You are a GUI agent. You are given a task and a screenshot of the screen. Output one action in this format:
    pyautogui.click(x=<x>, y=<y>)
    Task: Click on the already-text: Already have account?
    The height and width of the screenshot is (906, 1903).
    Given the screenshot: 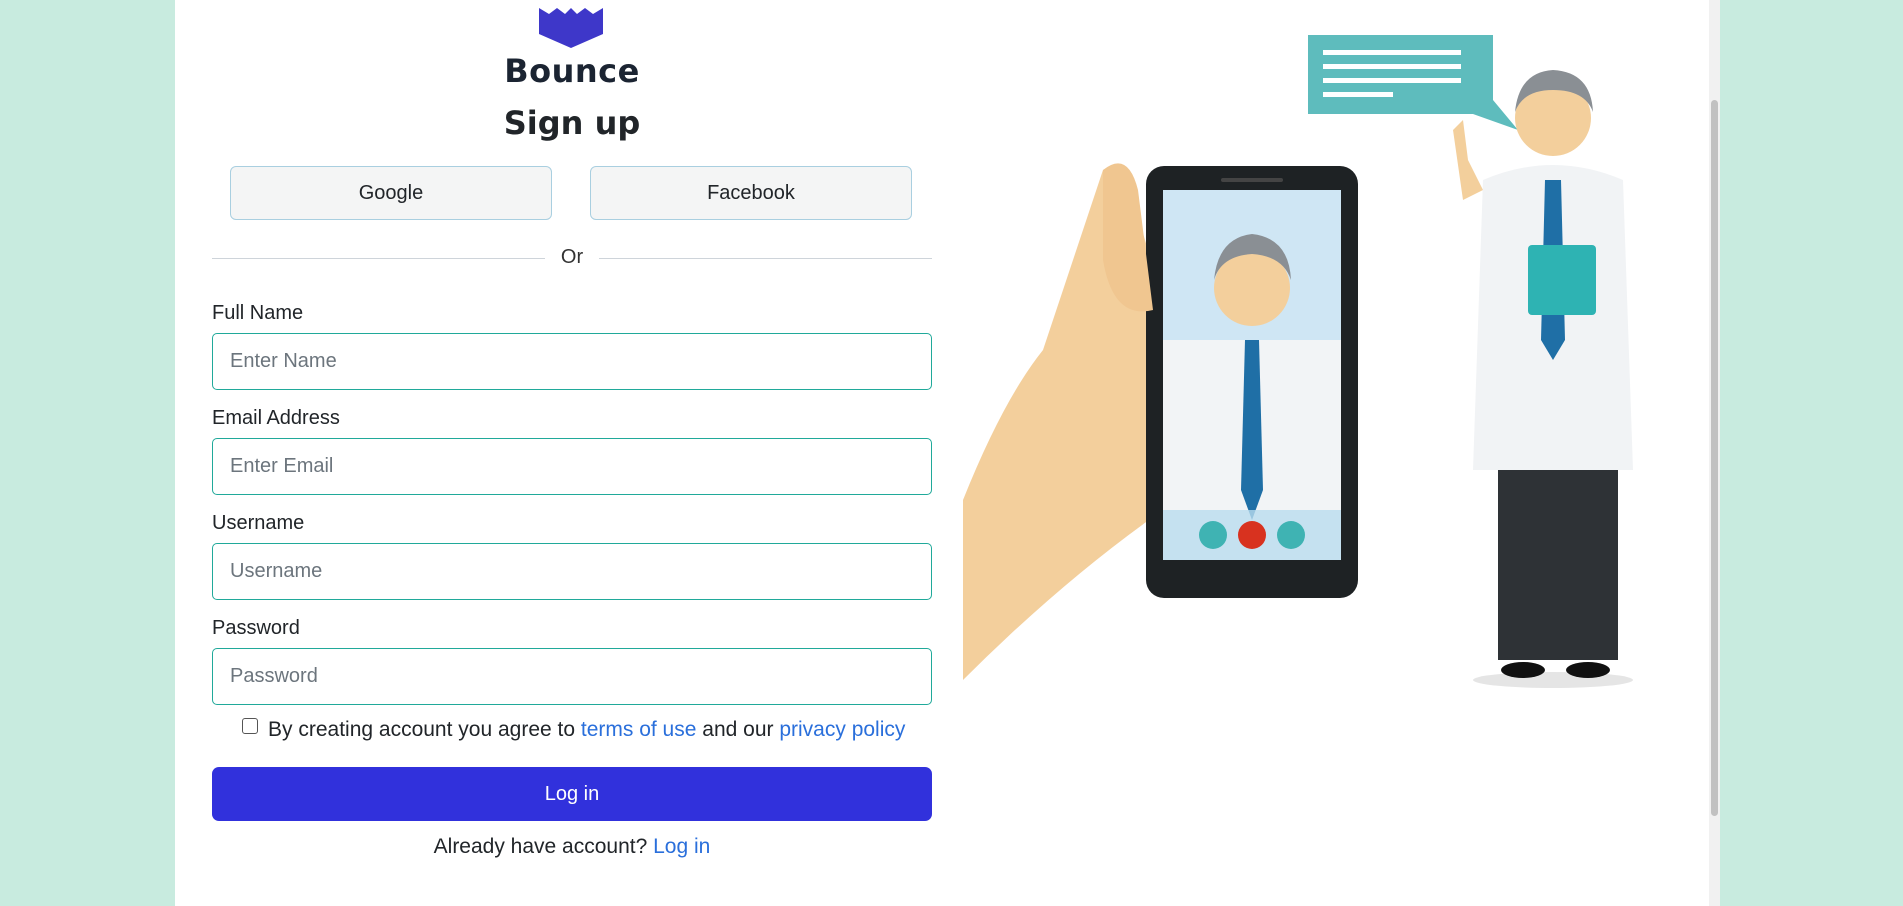 What is the action you would take?
    pyautogui.click(x=540, y=846)
    